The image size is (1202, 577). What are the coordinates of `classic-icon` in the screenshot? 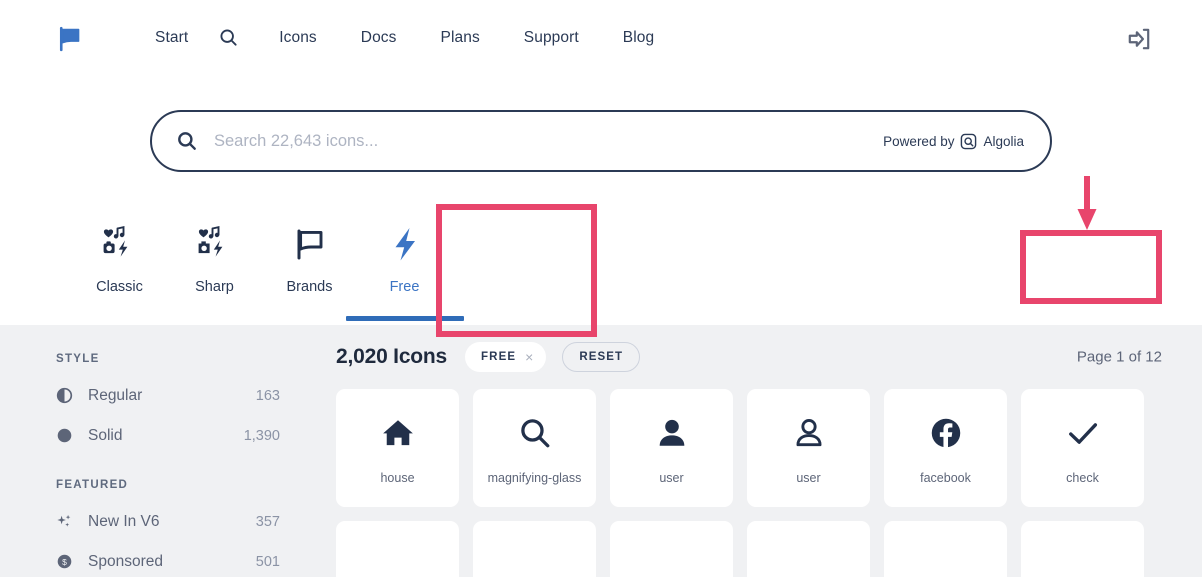 It's located at (120, 244).